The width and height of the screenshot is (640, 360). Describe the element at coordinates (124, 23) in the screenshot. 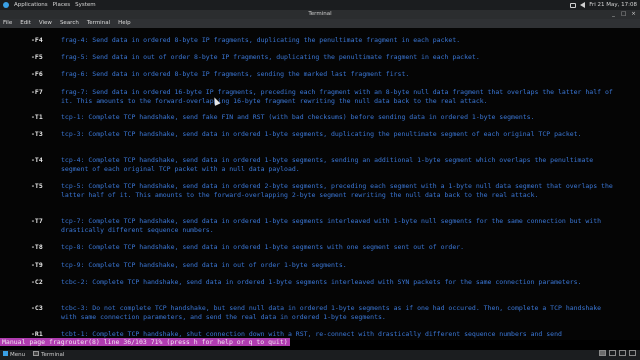

I see `menu-help: Help` at that location.